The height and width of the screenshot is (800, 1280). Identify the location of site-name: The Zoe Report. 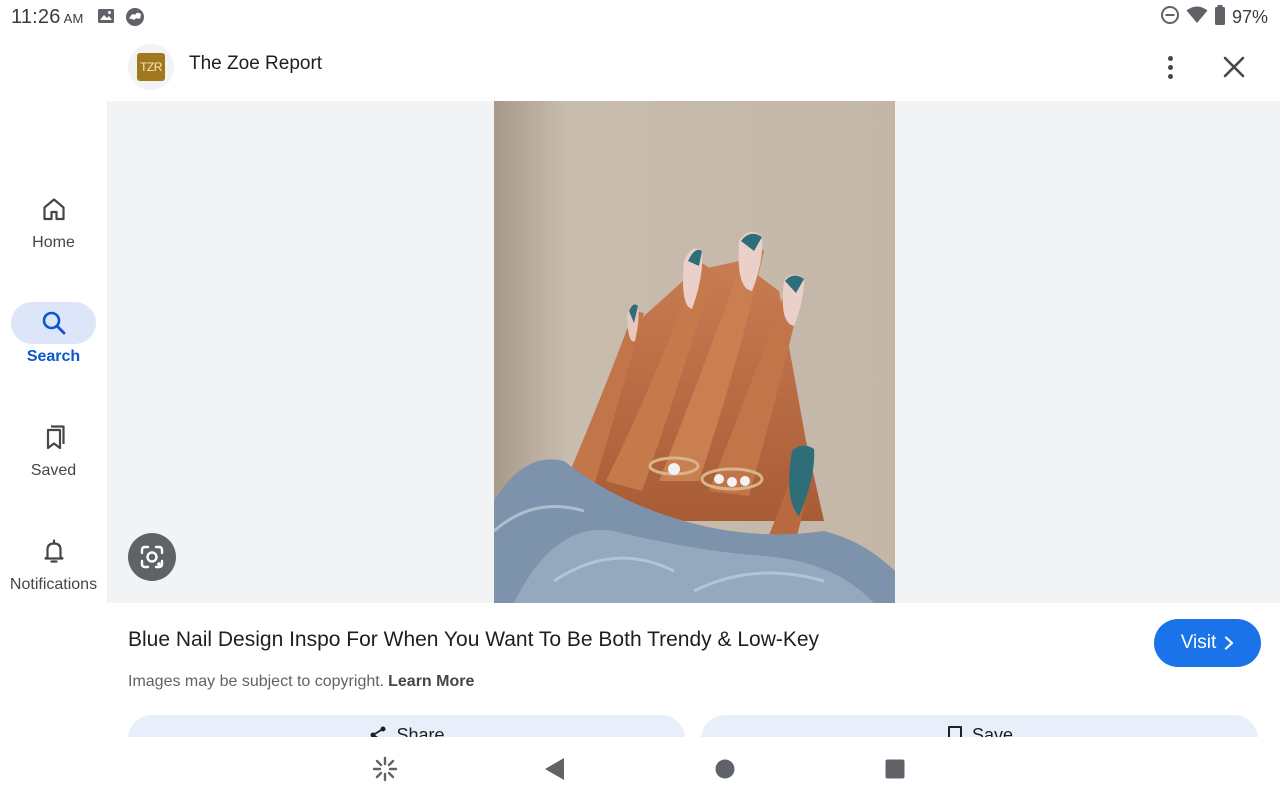
(255, 64).